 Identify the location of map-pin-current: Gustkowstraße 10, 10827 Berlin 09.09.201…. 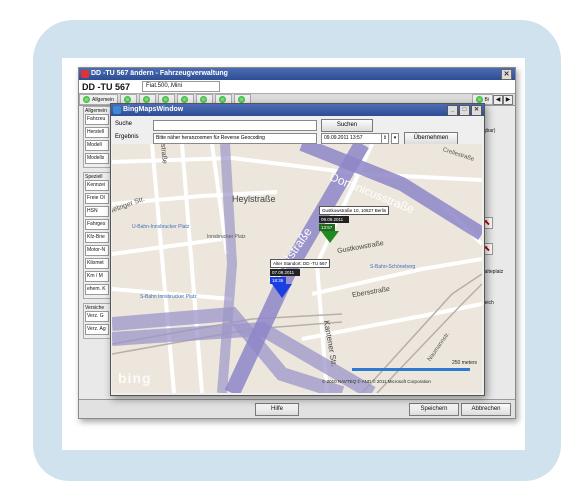
(354, 224).